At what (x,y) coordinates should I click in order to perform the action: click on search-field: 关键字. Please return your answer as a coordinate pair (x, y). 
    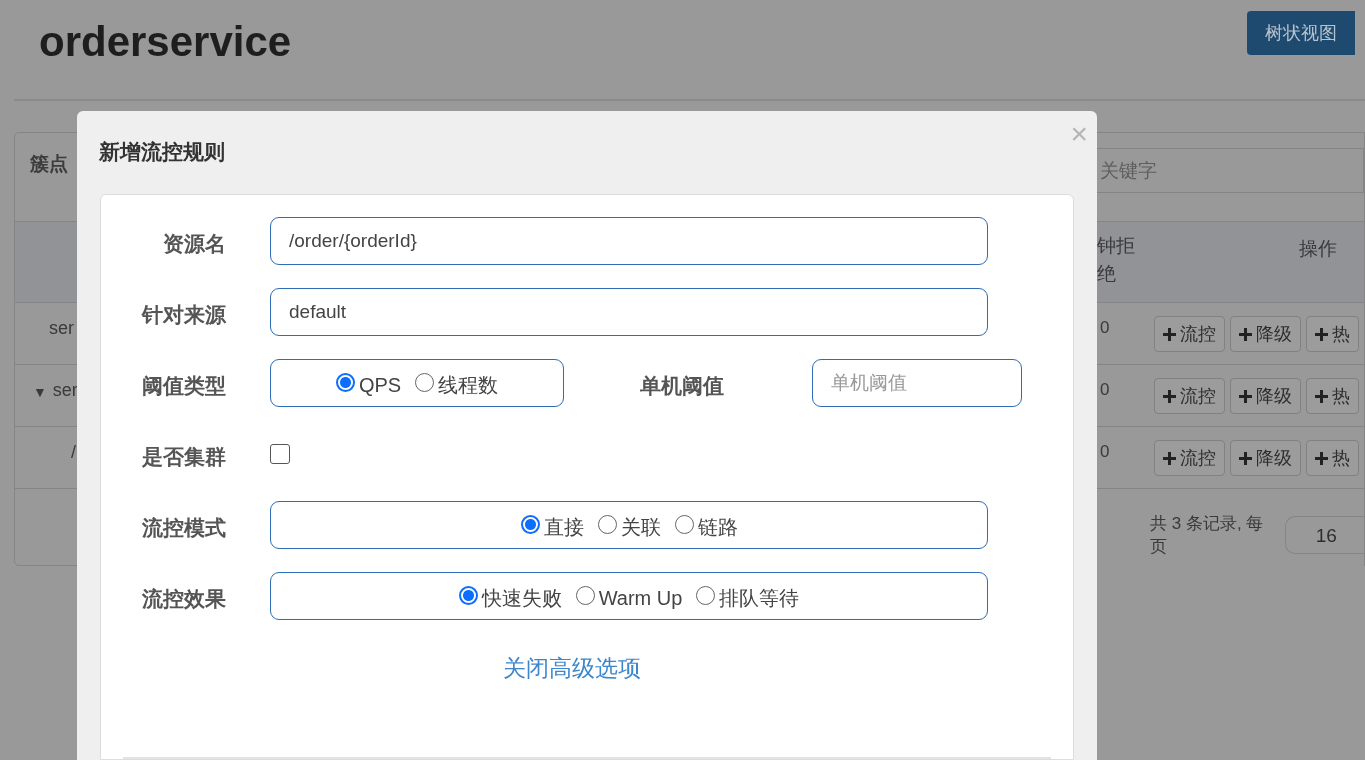
    Looking at the image, I should click on (1230, 170).